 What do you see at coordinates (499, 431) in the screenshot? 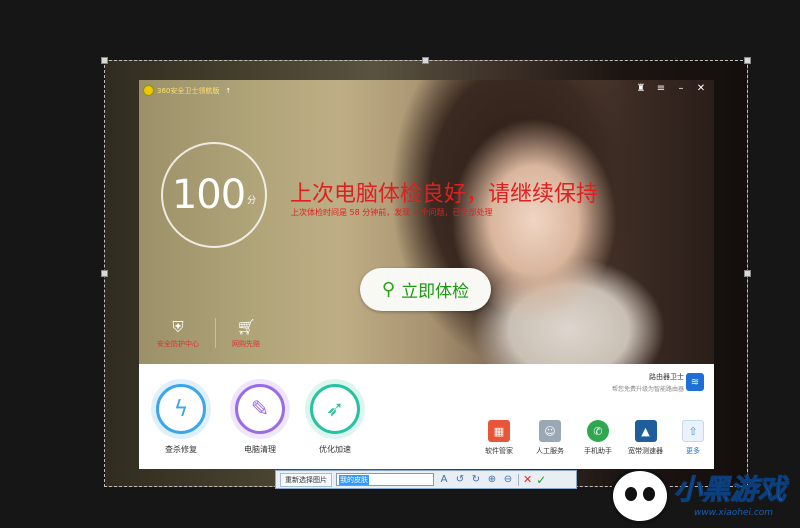
I see `grid-icon: ▦` at bounding box center [499, 431].